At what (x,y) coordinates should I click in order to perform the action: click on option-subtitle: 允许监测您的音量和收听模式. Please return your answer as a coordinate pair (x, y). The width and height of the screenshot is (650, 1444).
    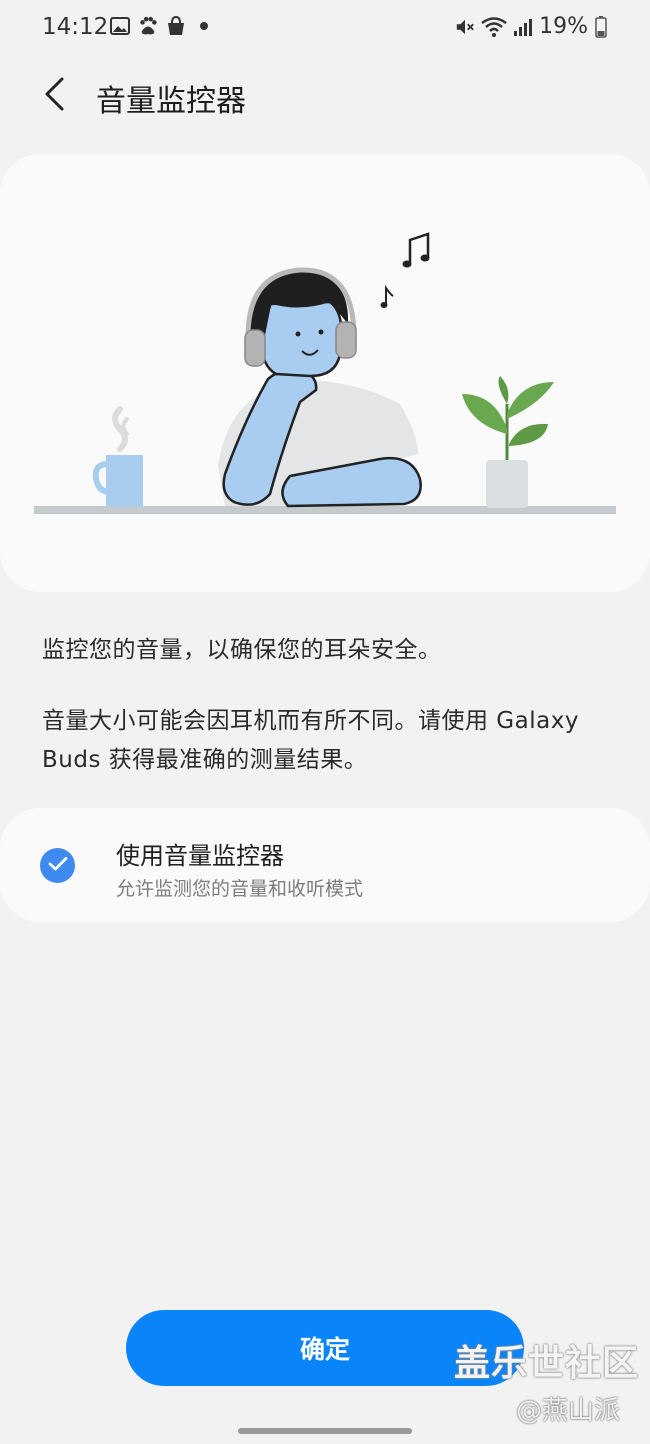
    Looking at the image, I should click on (240, 889).